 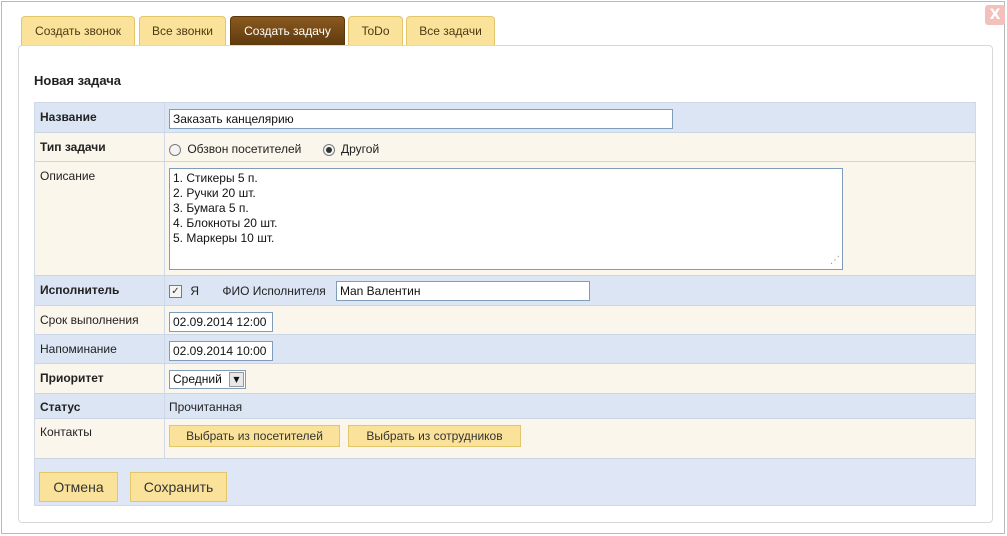 I want to click on chevron-down-icon: ▼, so click(x=236, y=379).